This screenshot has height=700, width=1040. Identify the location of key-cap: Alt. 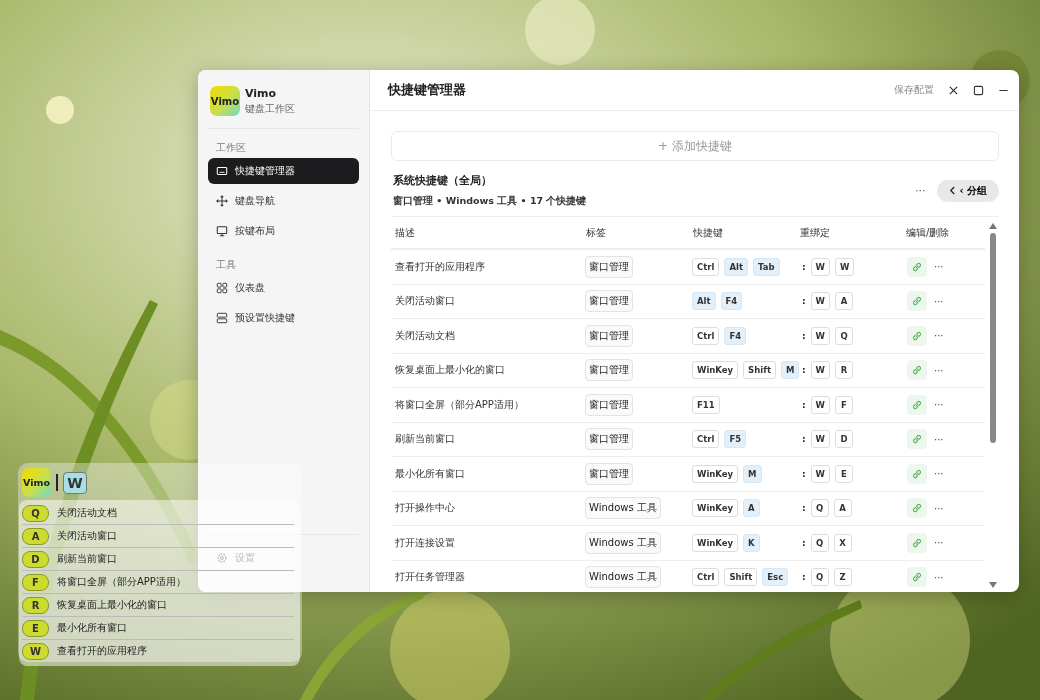
(736, 266).